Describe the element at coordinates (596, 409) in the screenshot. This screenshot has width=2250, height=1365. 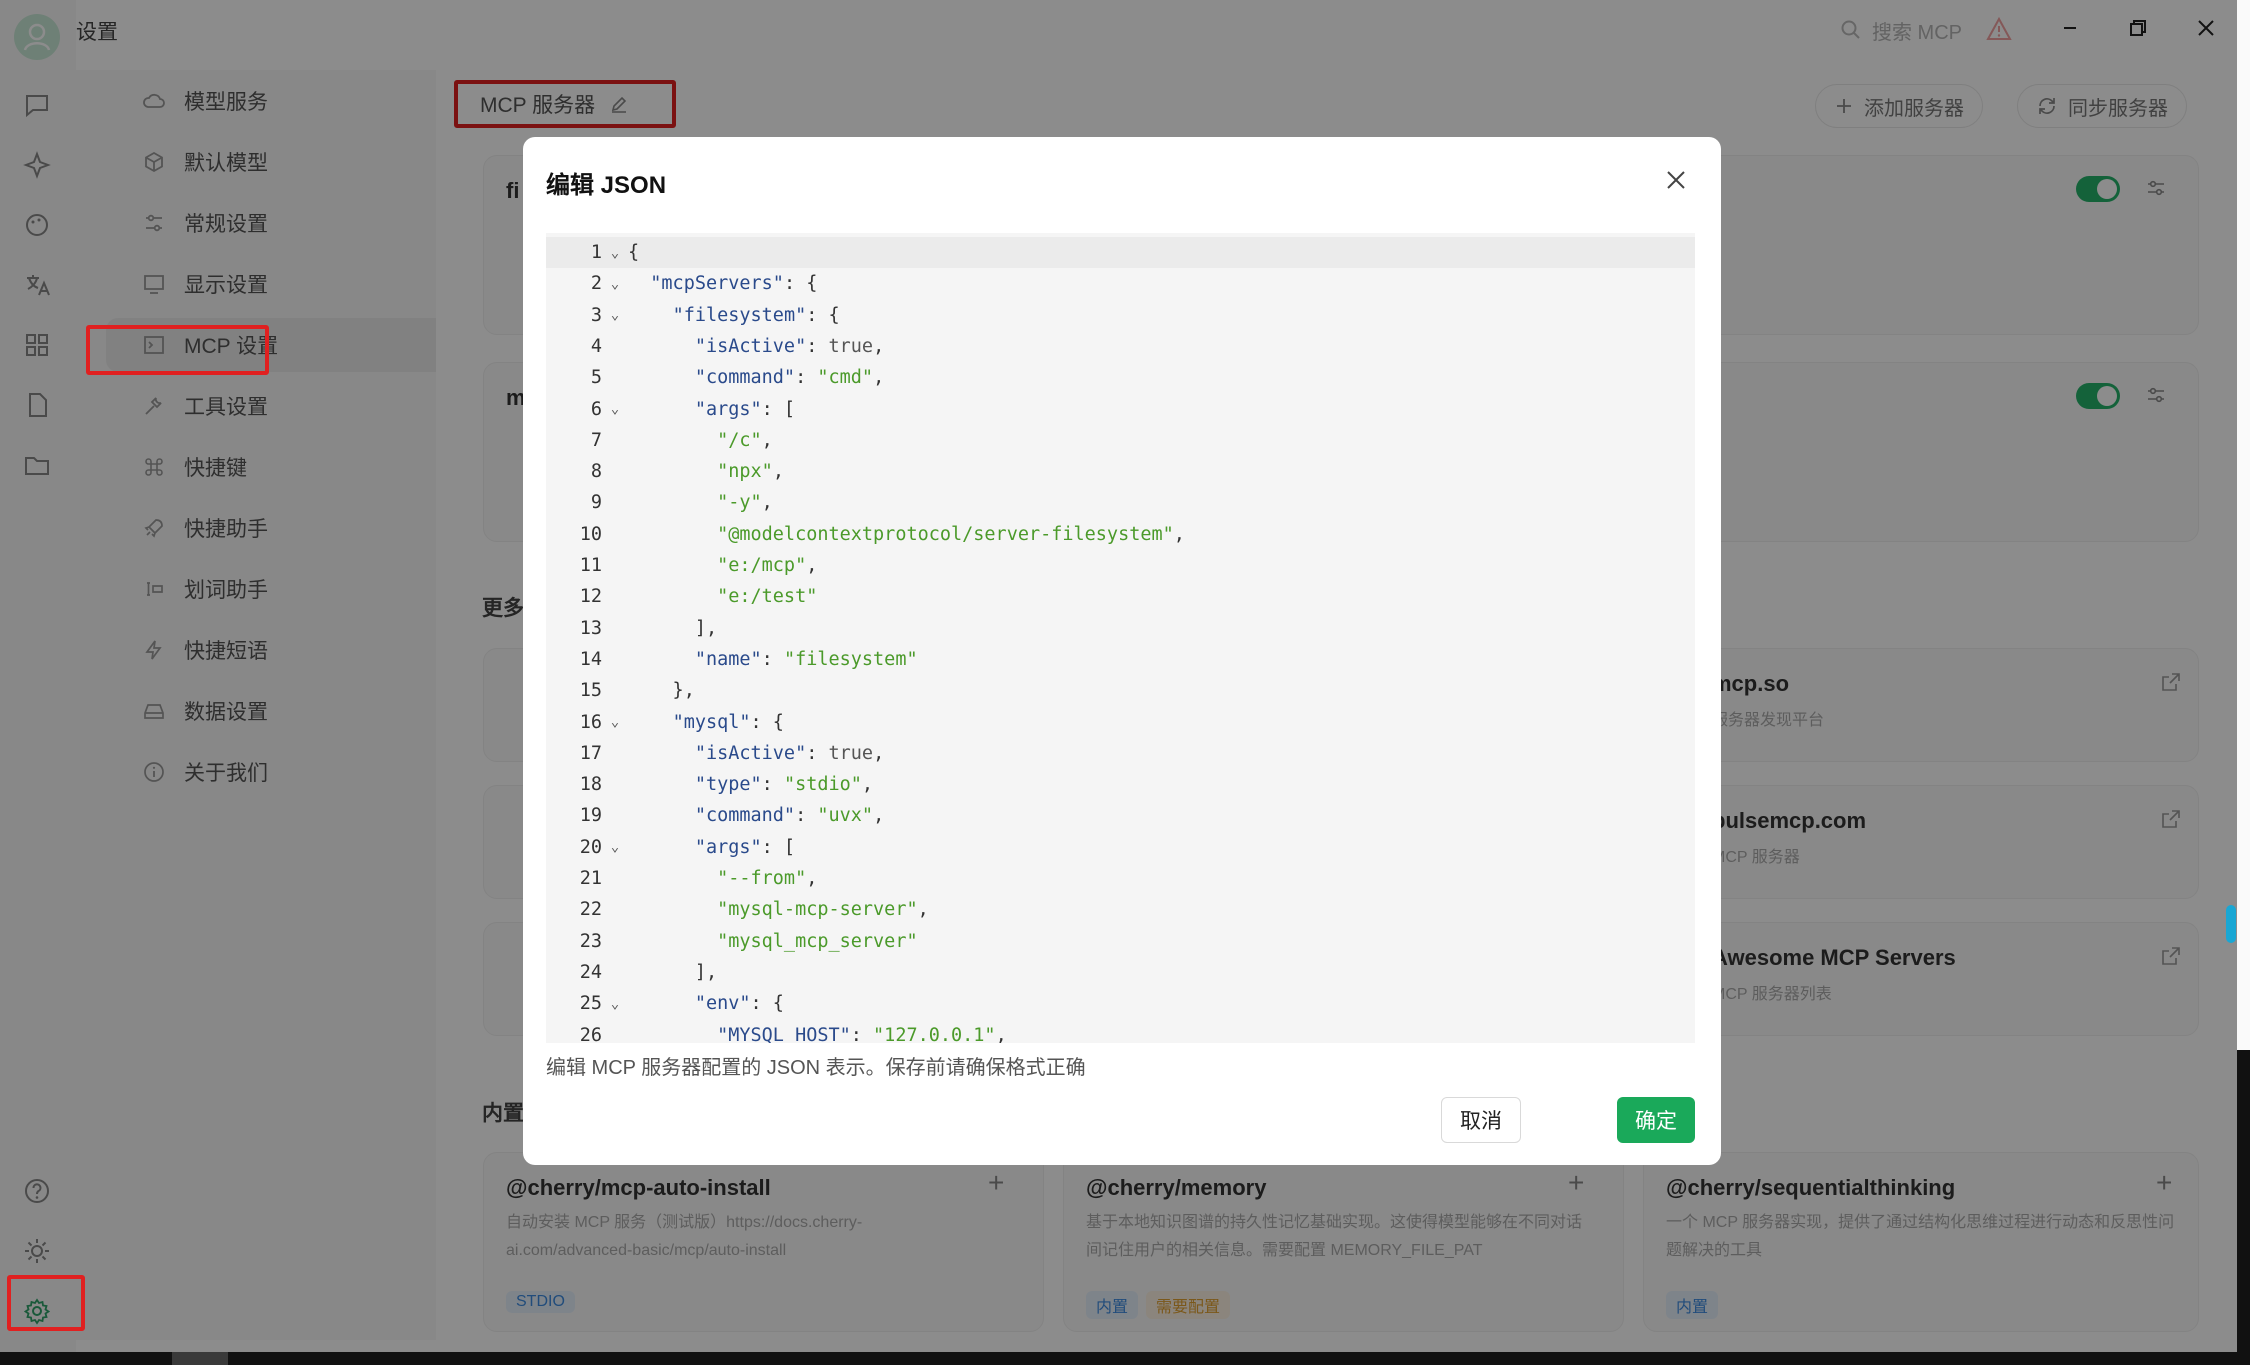
I see `line-number: 6` at that location.